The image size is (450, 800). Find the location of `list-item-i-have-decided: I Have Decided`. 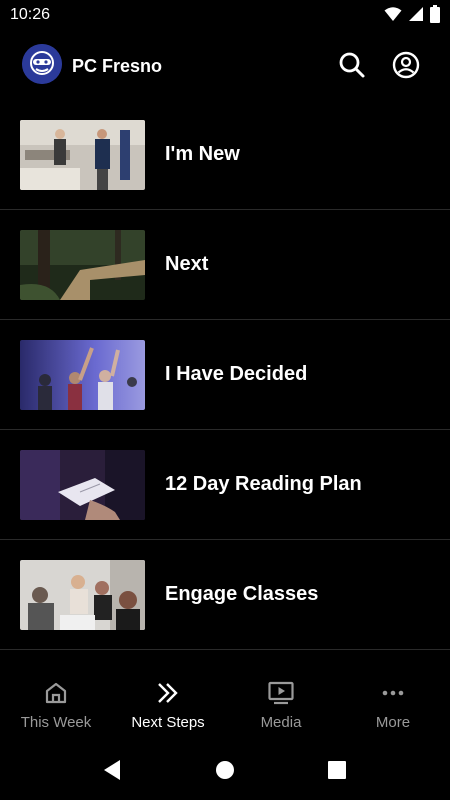

list-item-i-have-decided: I Have Decided is located at coordinates (225, 375).